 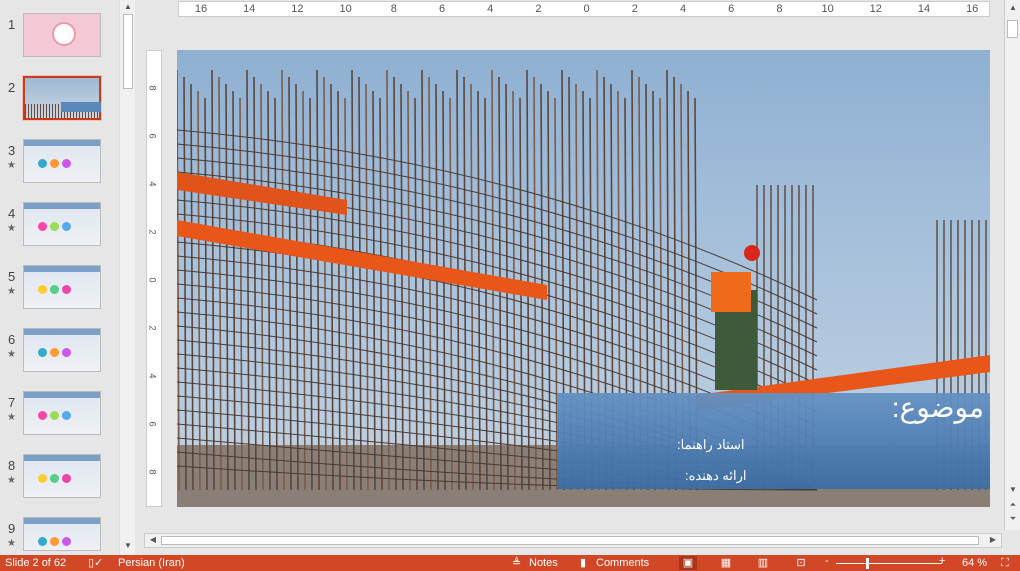 I want to click on thumbnail-number: 8, so click(x=12, y=465).